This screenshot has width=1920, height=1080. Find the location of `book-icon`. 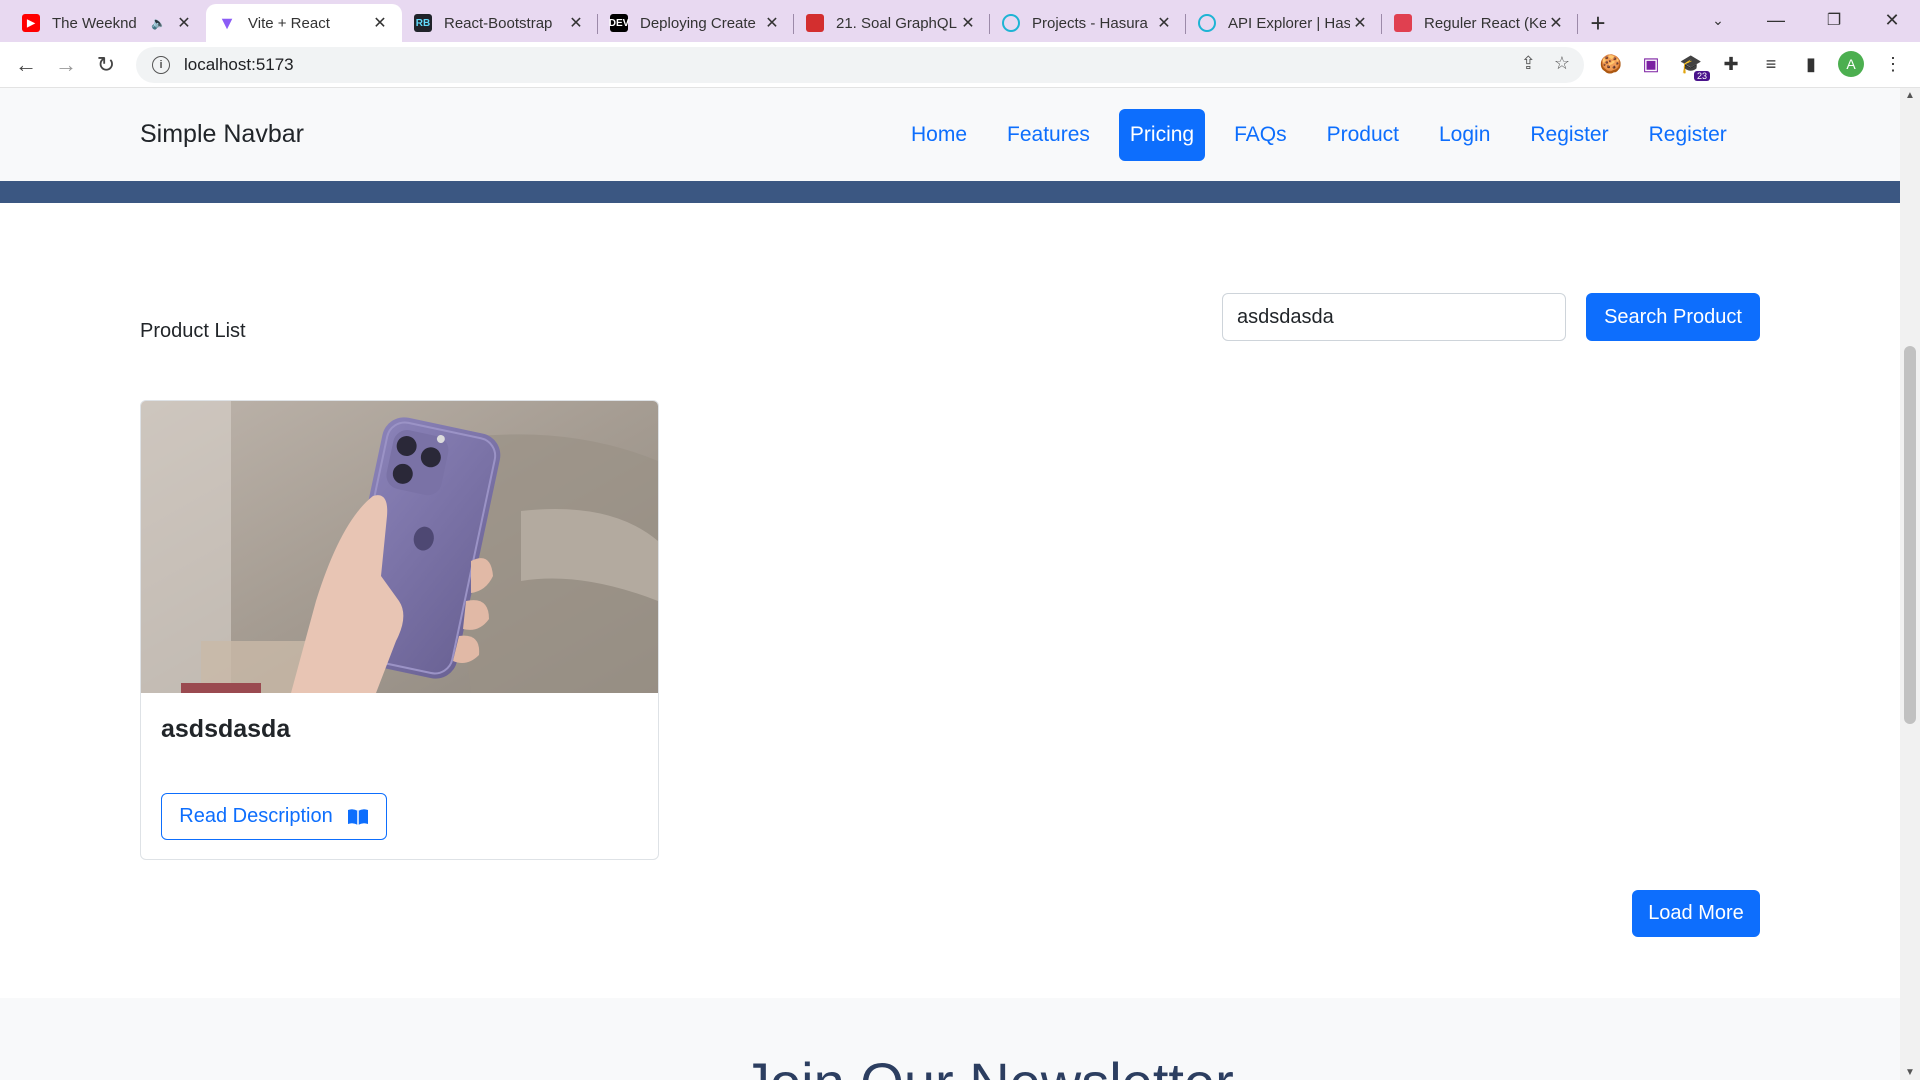

book-icon is located at coordinates (815, 23).